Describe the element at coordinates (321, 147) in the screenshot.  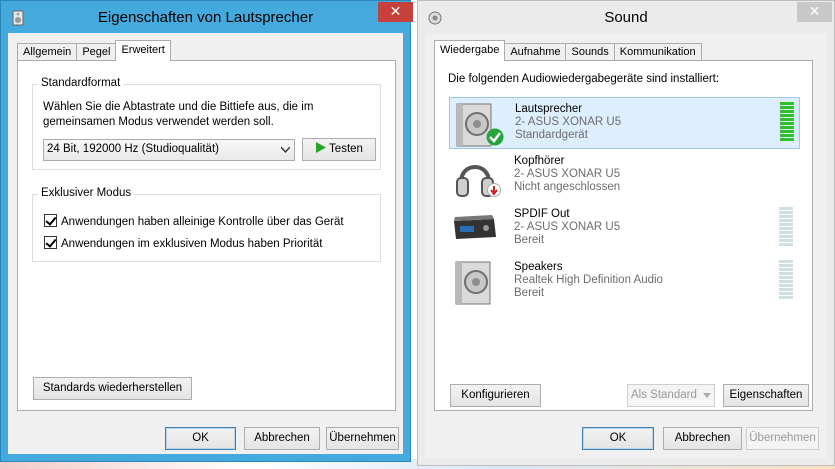
I see `play-icon` at that location.